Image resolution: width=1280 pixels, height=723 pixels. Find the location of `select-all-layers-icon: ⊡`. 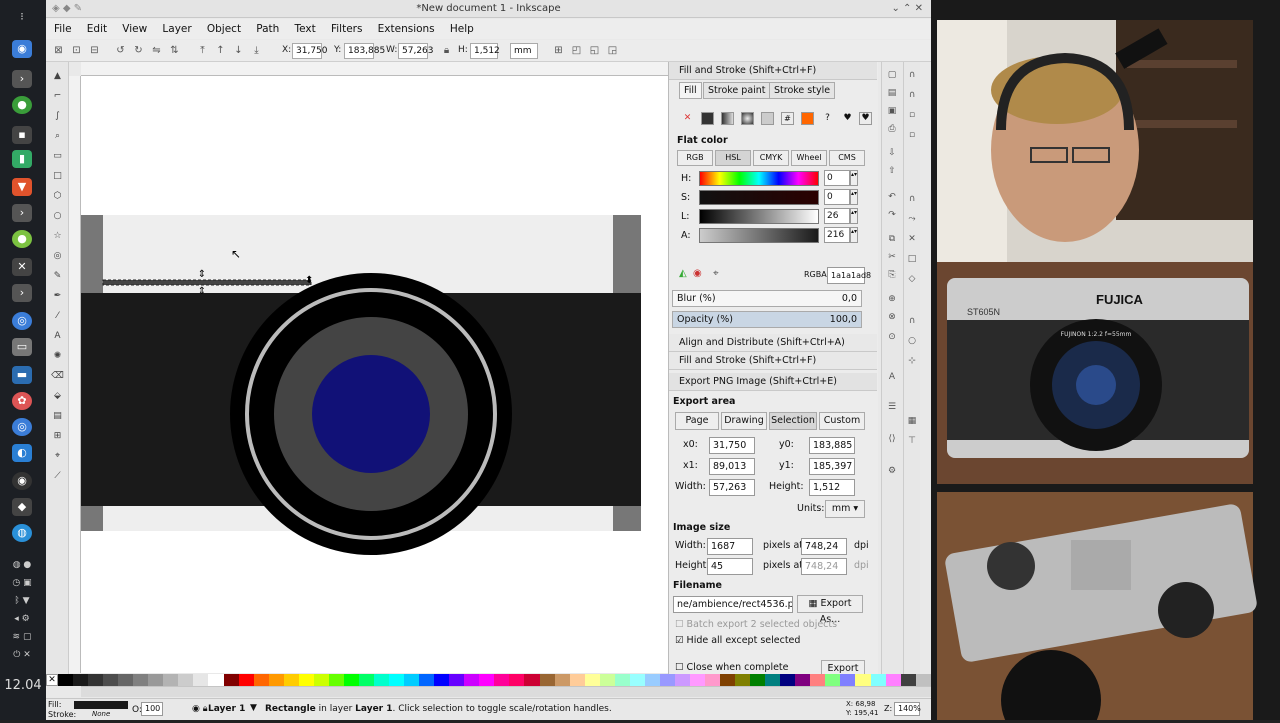

select-all-layers-icon: ⊡ is located at coordinates (76, 50).